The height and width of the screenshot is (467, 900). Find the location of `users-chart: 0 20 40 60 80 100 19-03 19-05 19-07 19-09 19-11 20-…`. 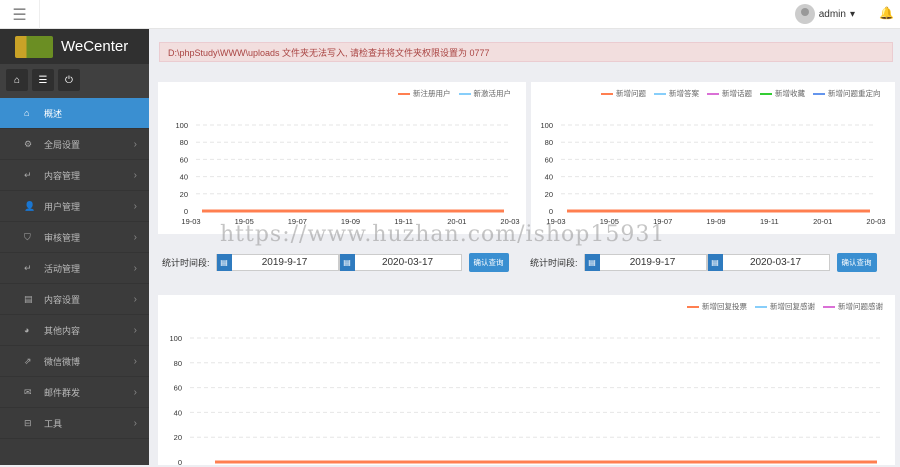

users-chart: 0 20 40 60 80 100 19-03 19-05 19-07 19-09 19-11 20-… is located at coordinates (347, 173).